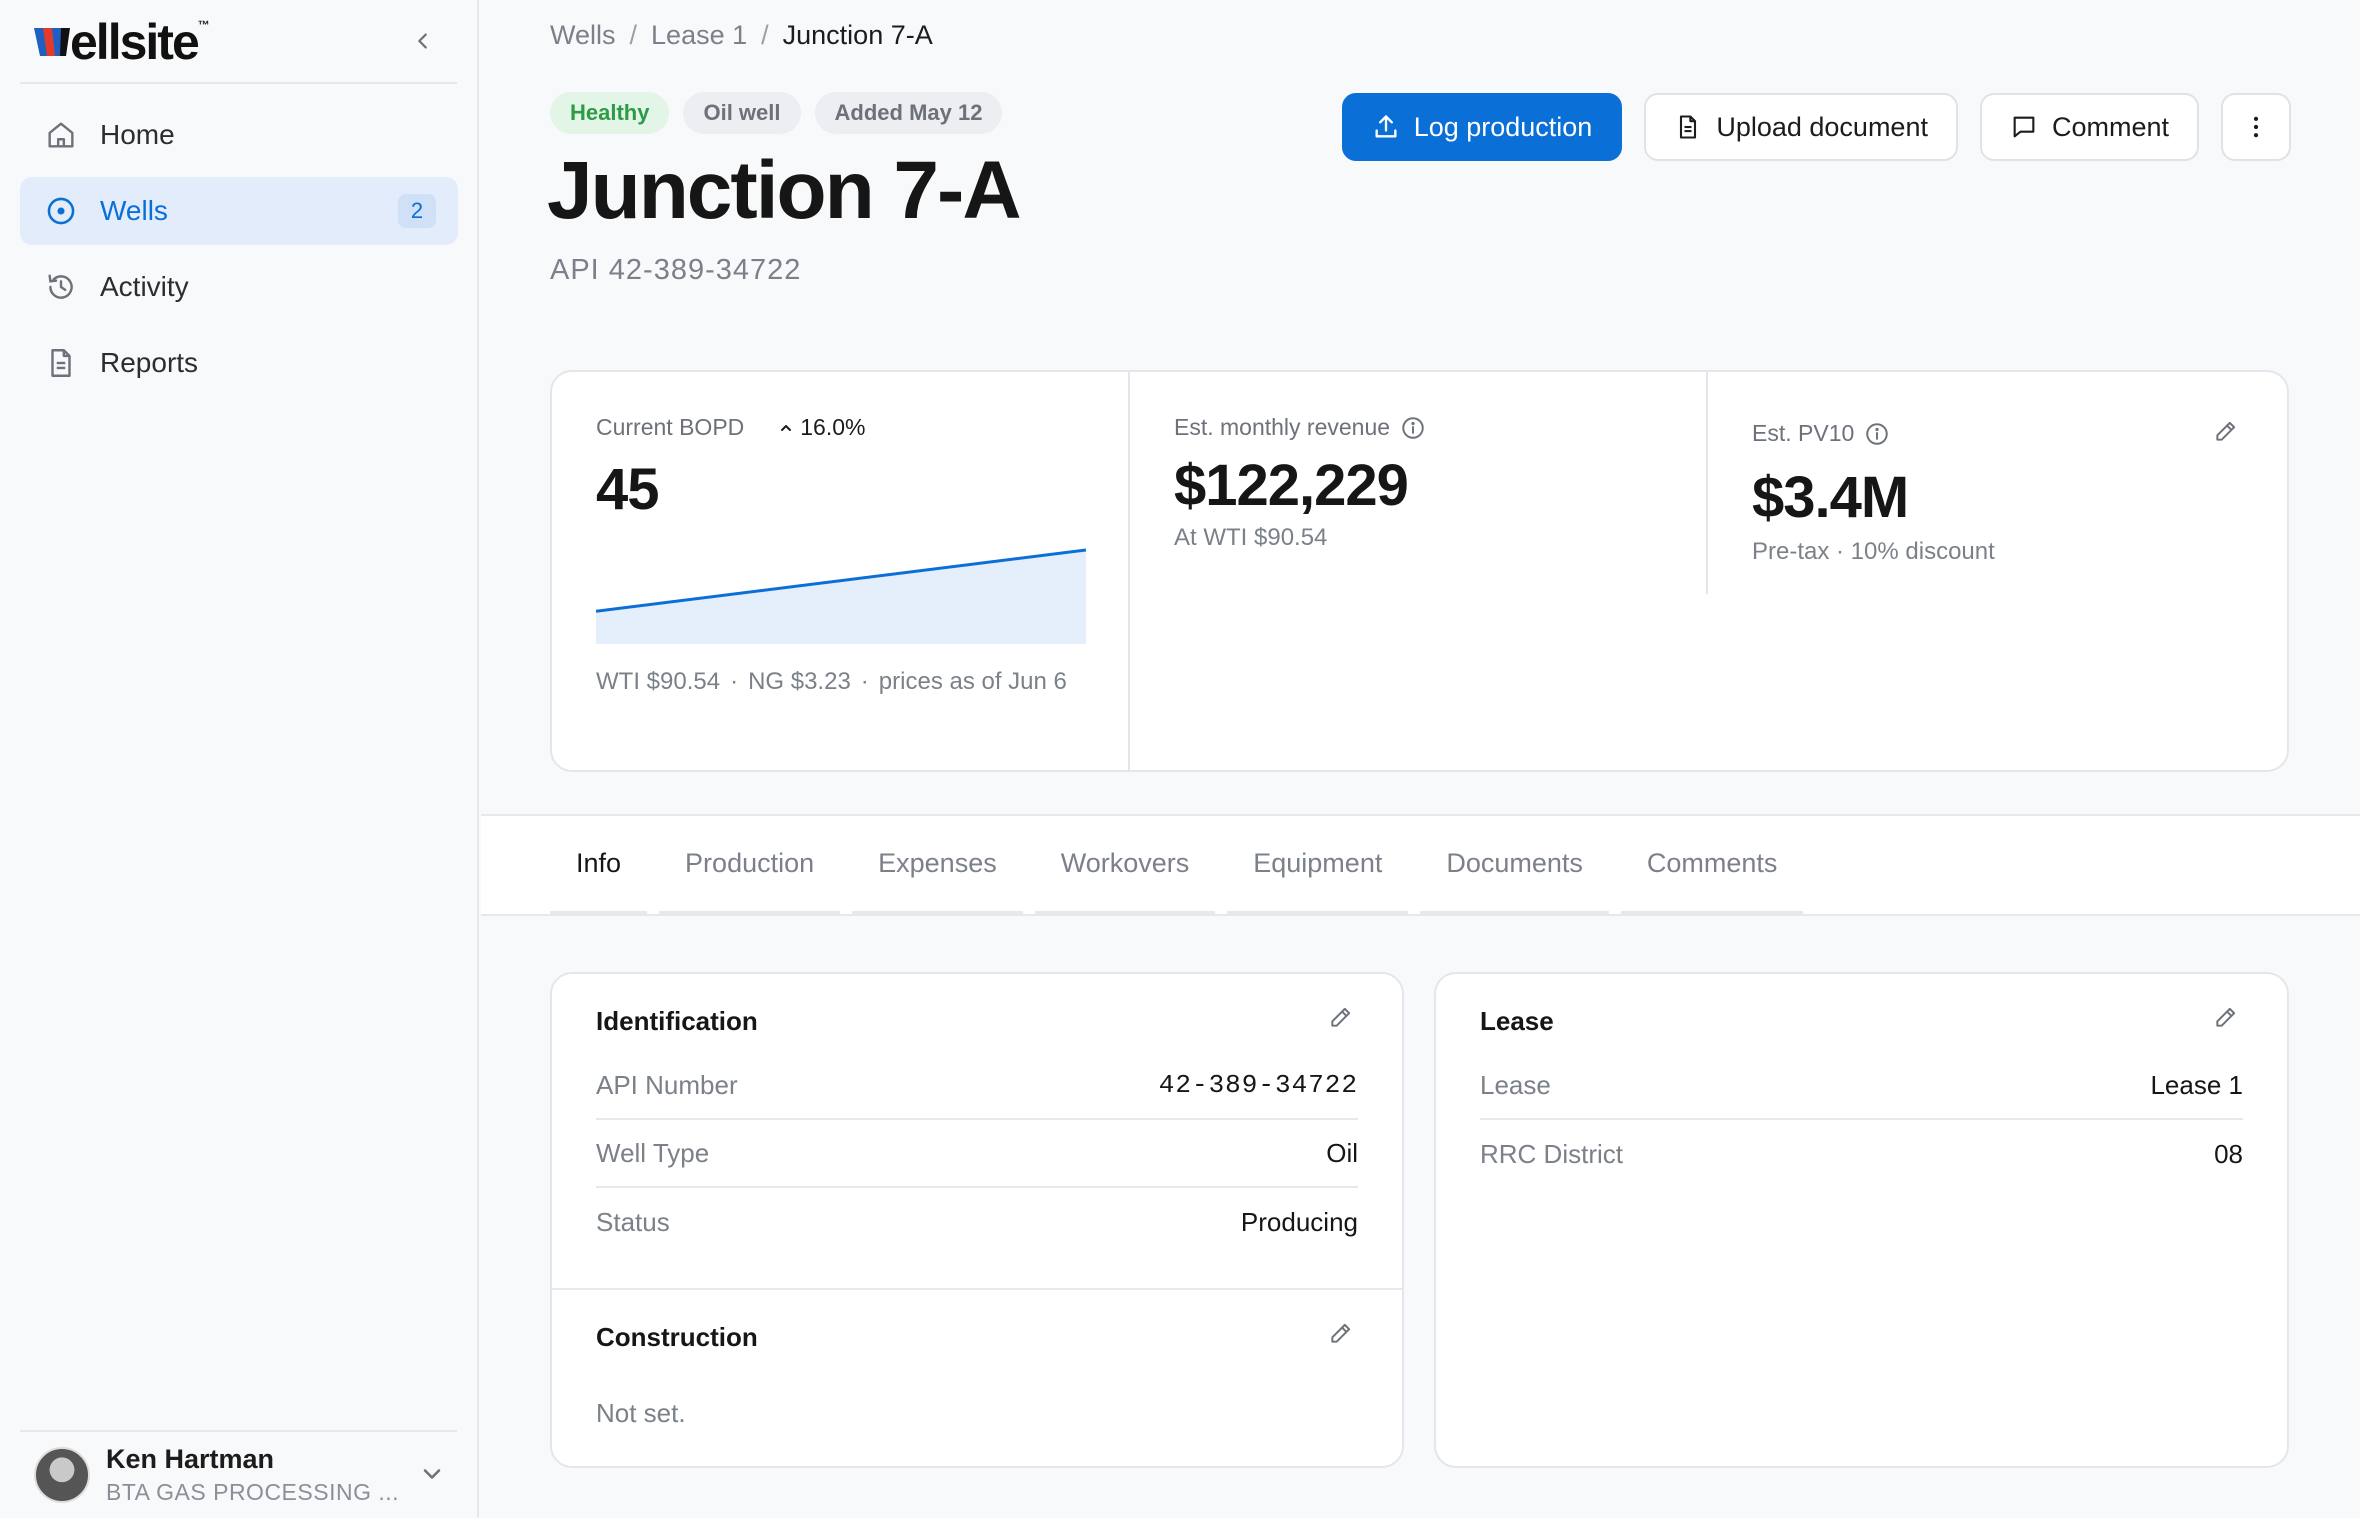 This screenshot has width=2360, height=1518. Describe the element at coordinates (1830, 497) in the screenshot. I see `pv10-value: $3.4M` at that location.